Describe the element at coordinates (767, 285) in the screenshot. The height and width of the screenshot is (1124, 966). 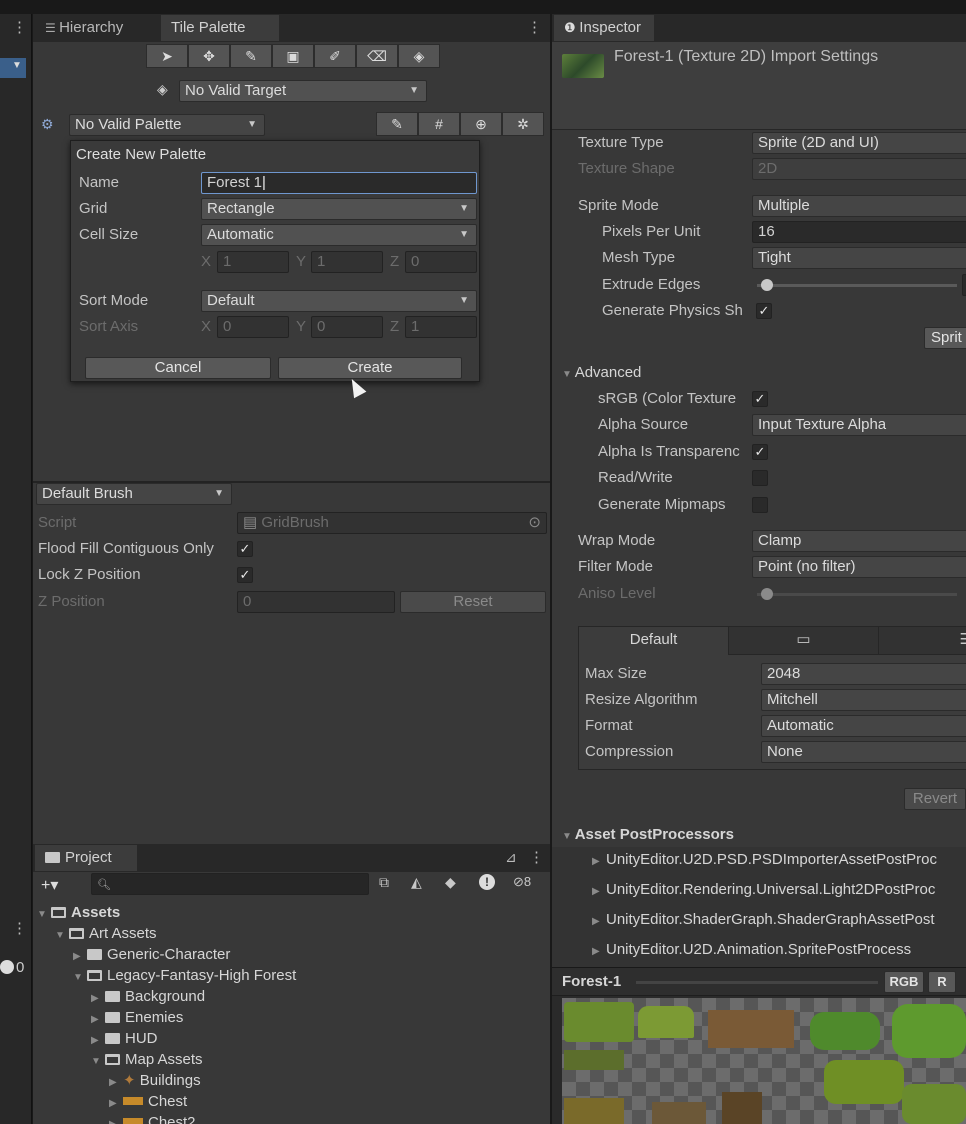
I see `extrude-slider-knob` at that location.